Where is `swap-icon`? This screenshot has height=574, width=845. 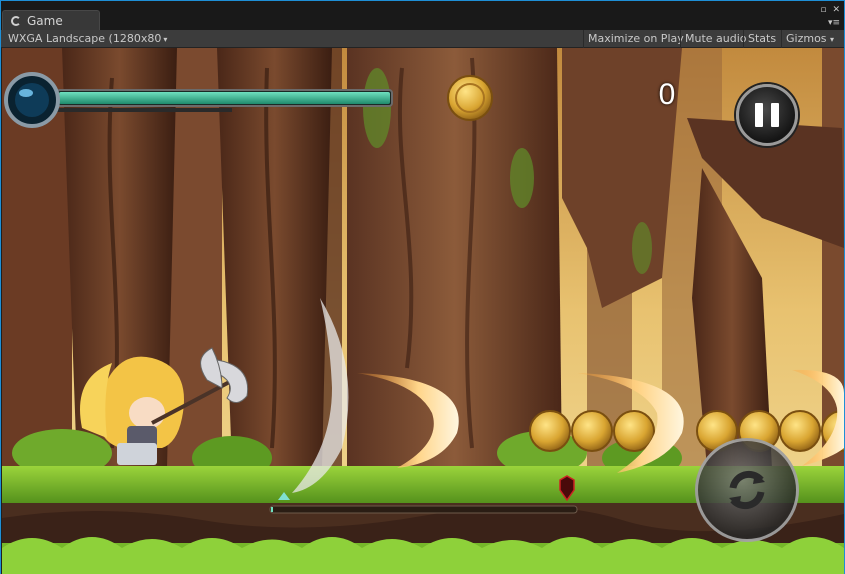 swap-icon is located at coordinates (747, 490).